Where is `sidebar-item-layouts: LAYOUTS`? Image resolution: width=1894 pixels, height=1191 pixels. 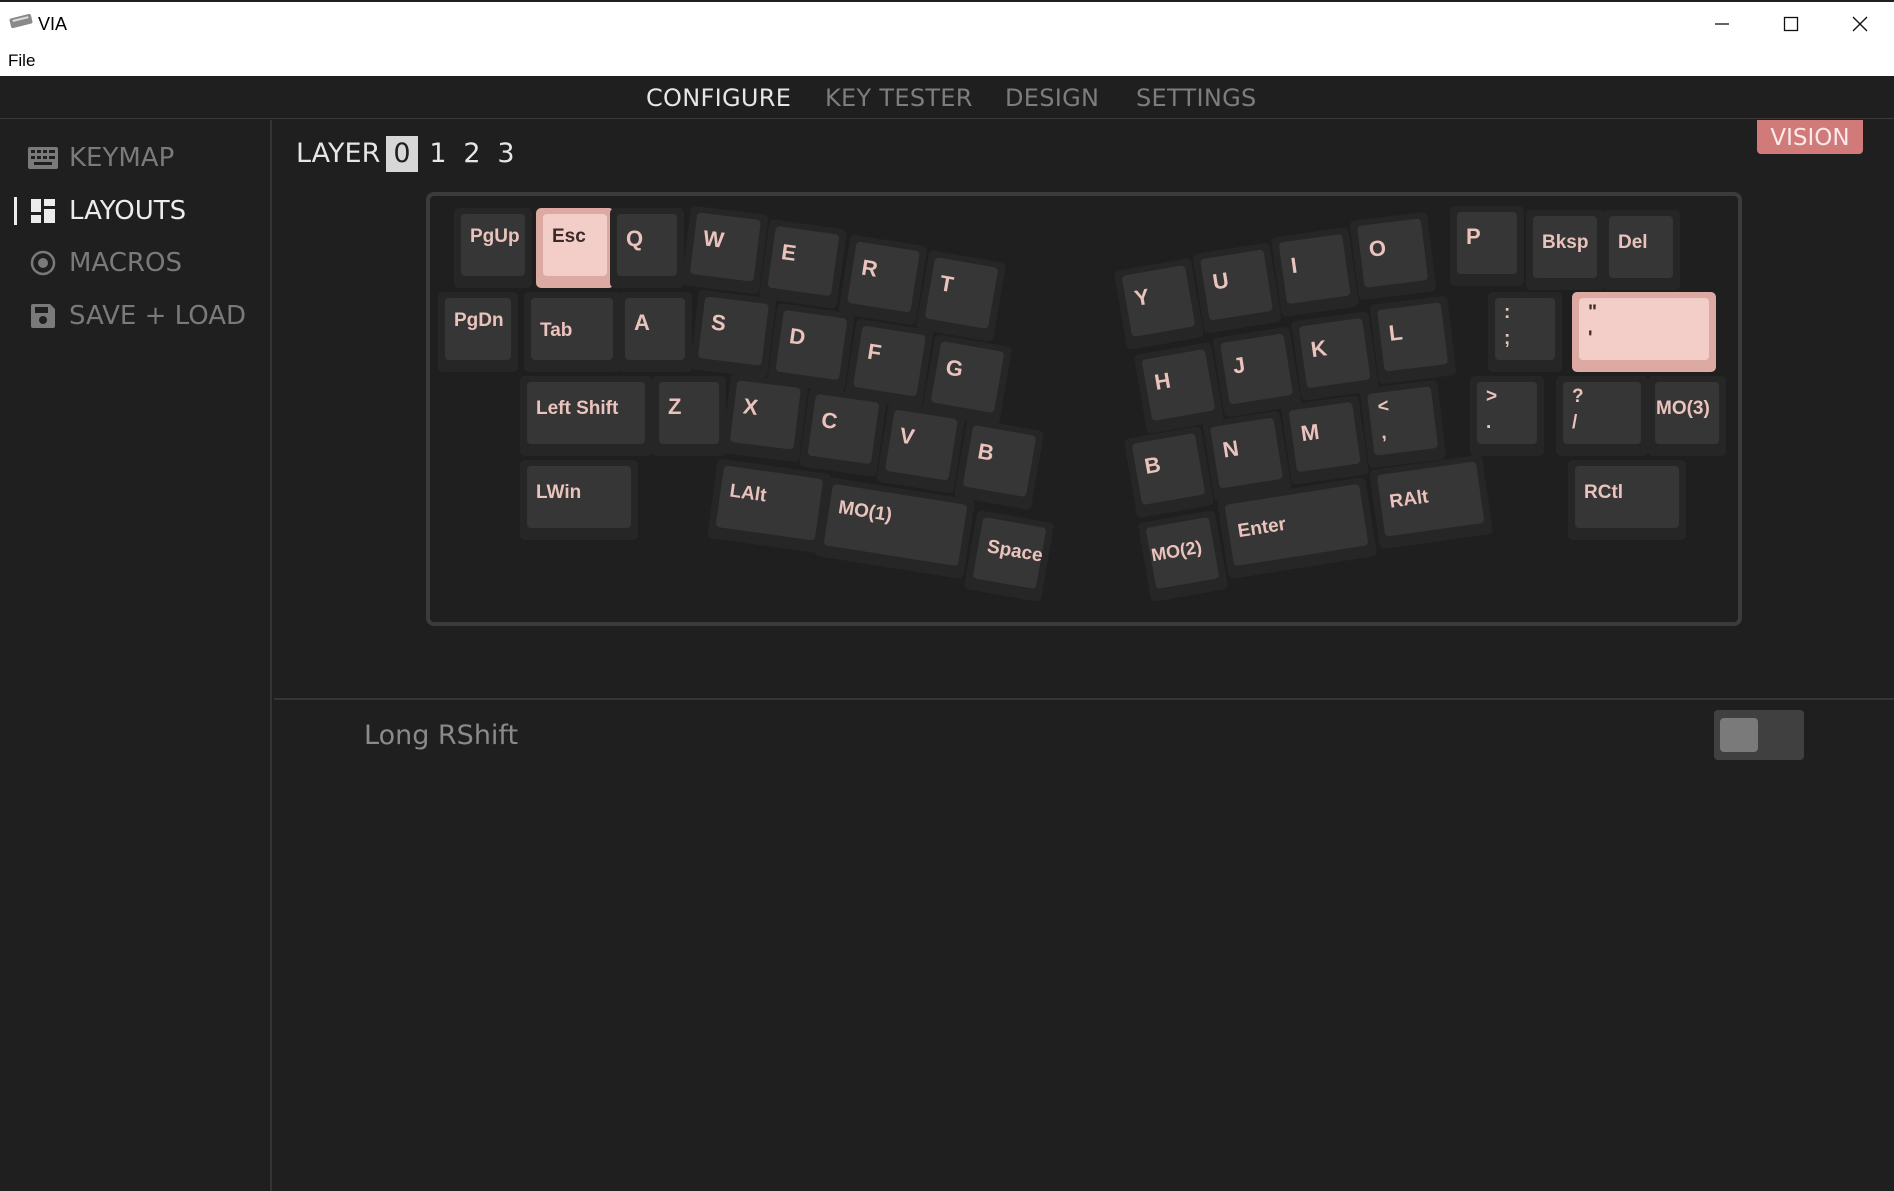
sidebar-item-layouts: LAYOUTS is located at coordinates (135, 211).